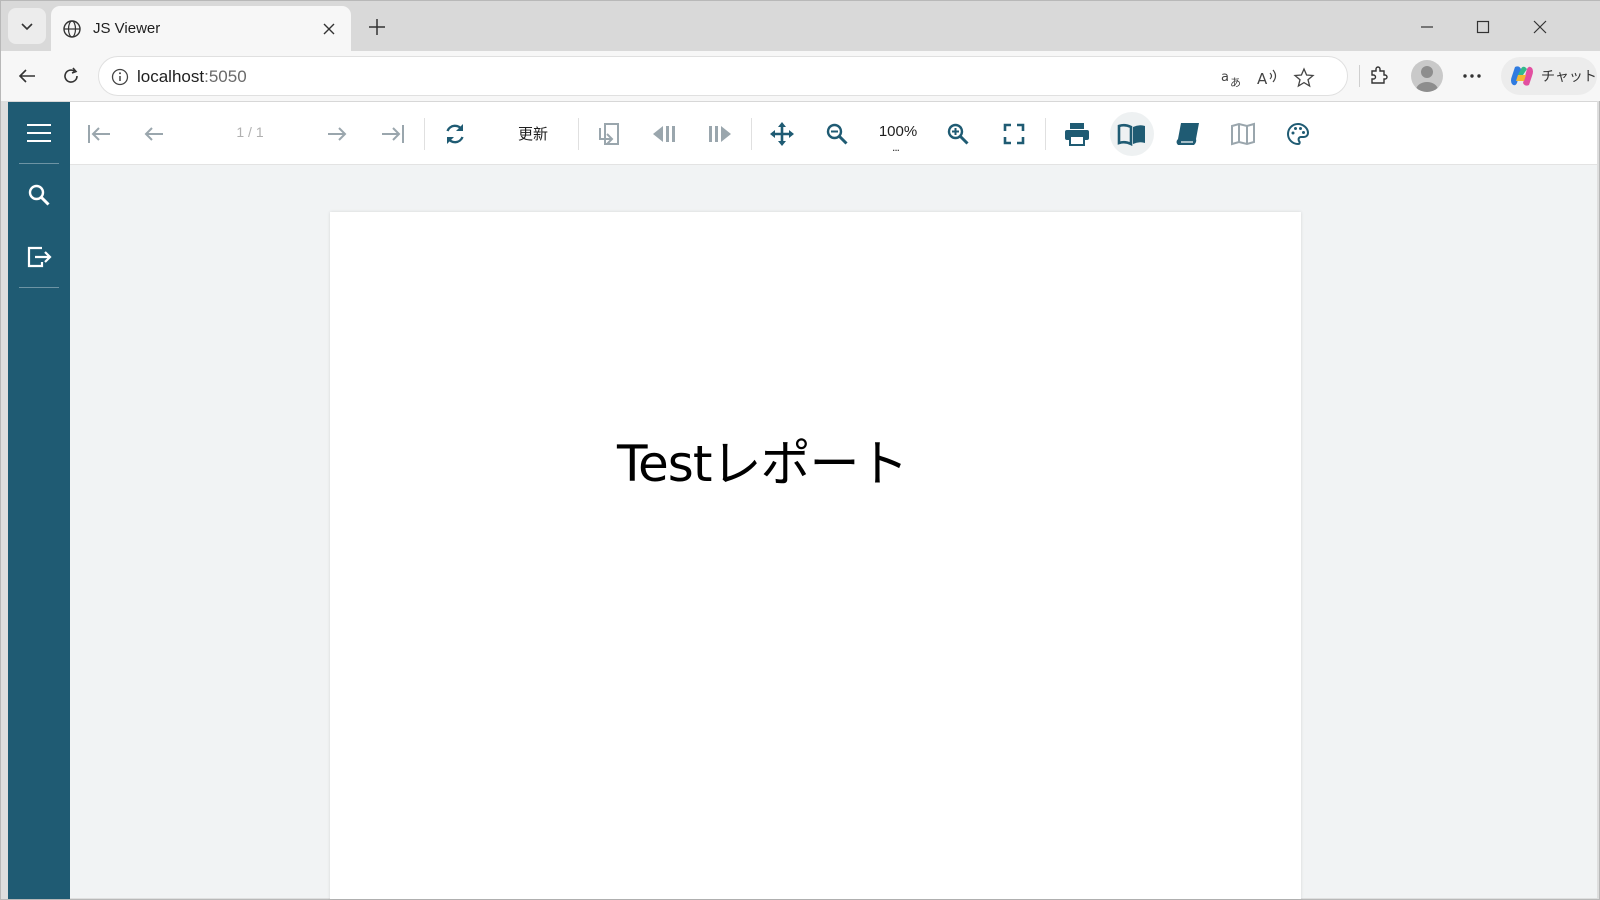 This screenshot has width=1600, height=900. I want to click on url-text: localhost:5050, so click(192, 77).